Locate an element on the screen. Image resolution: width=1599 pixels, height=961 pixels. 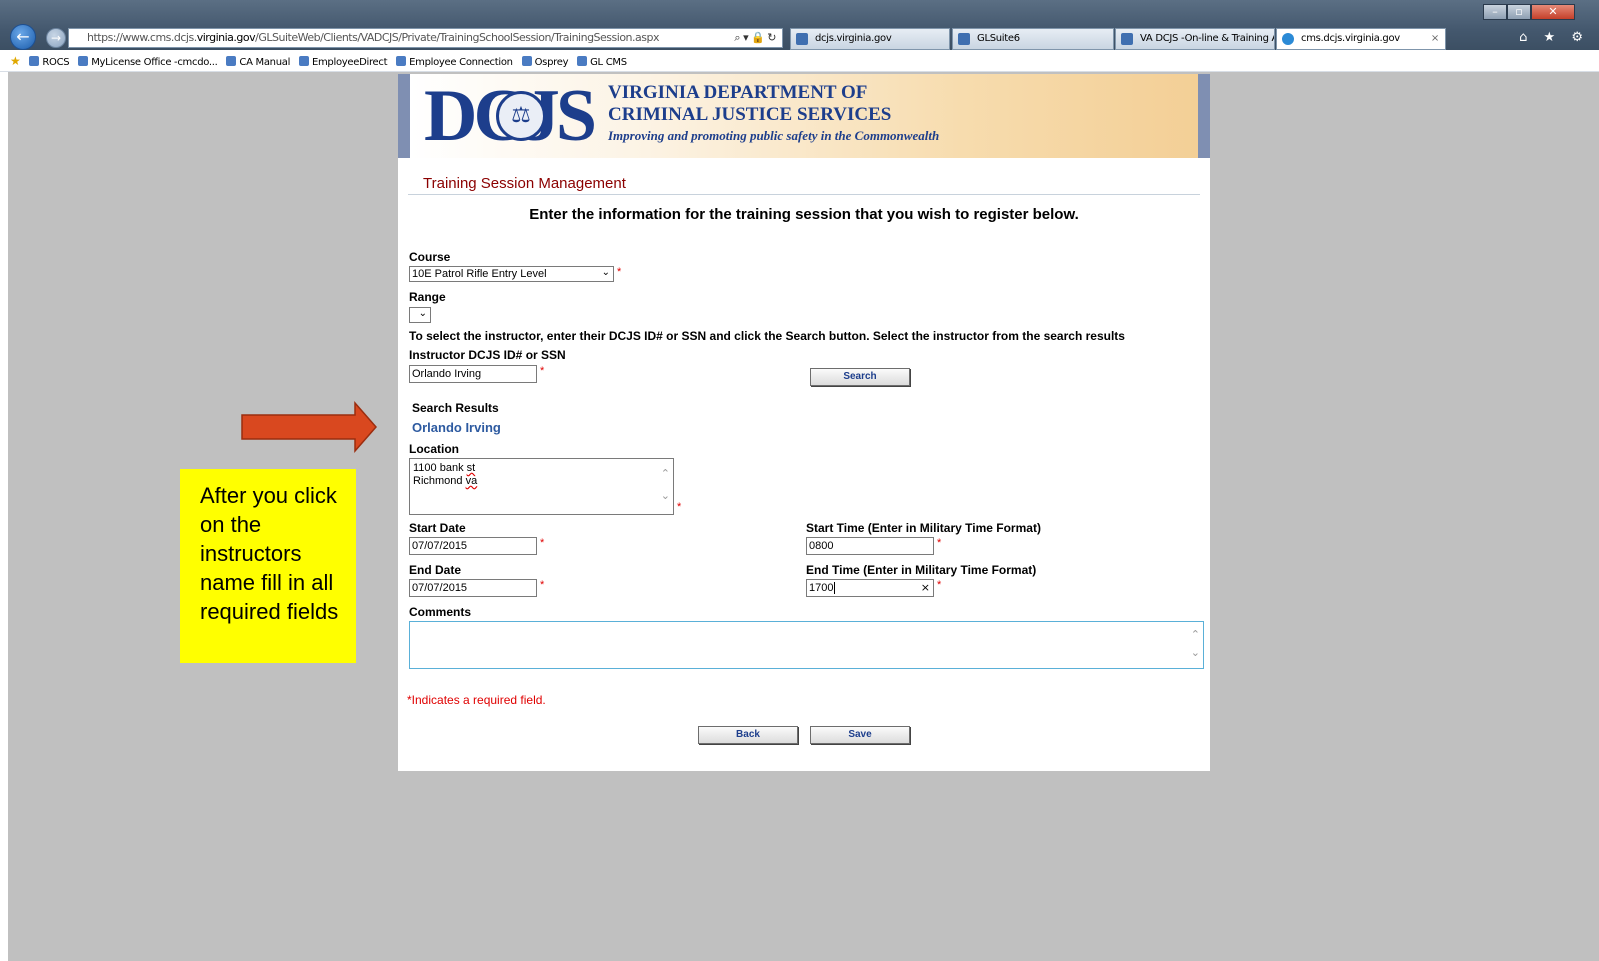
agency-name-line2: CRIMINAL JUSTICE SERVICES is located at coordinates (750, 114).